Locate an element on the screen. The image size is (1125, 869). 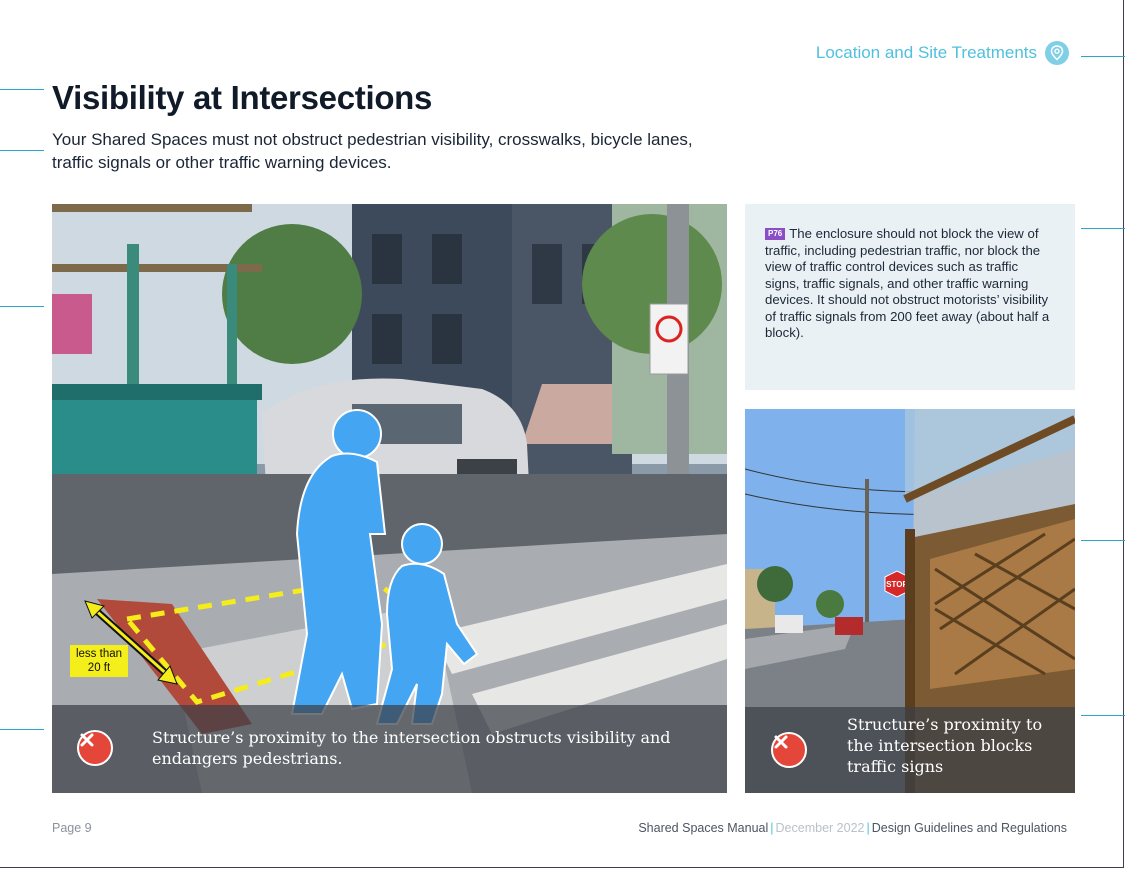
footer-chapter: Design Guidelines and Regulations is located at coordinates (969, 828).